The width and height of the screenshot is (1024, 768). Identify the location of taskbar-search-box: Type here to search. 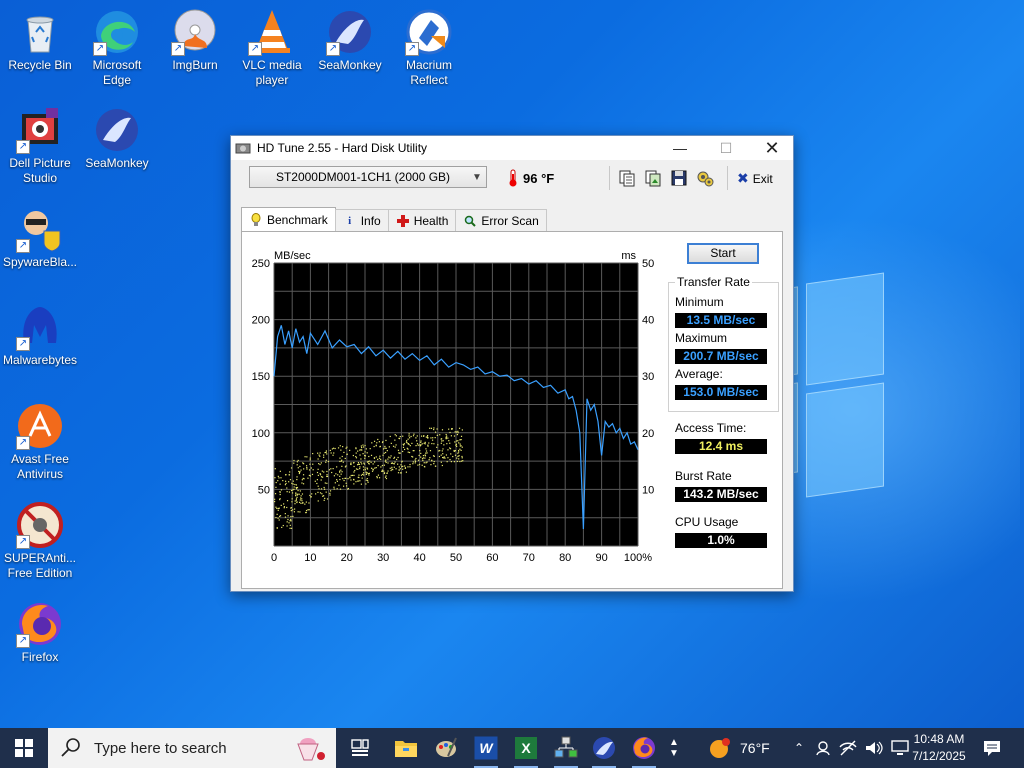
(192, 748).